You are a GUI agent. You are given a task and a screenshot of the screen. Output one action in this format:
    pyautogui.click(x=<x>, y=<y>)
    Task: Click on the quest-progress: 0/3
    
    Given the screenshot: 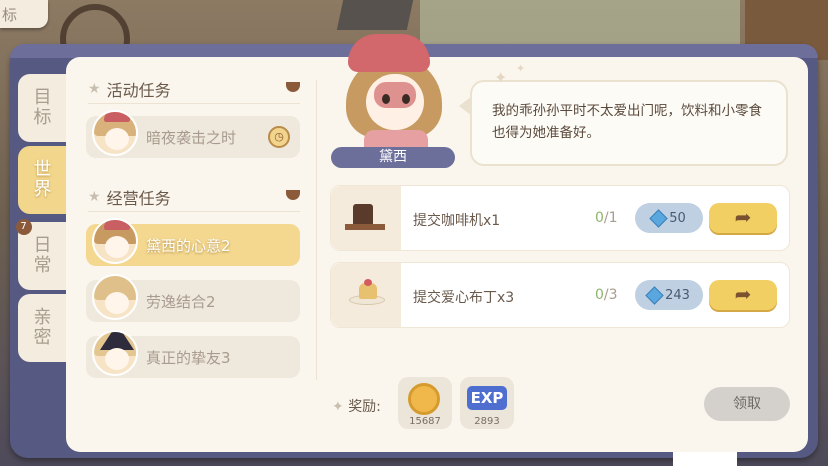 What is the action you would take?
    pyautogui.click(x=606, y=295)
    